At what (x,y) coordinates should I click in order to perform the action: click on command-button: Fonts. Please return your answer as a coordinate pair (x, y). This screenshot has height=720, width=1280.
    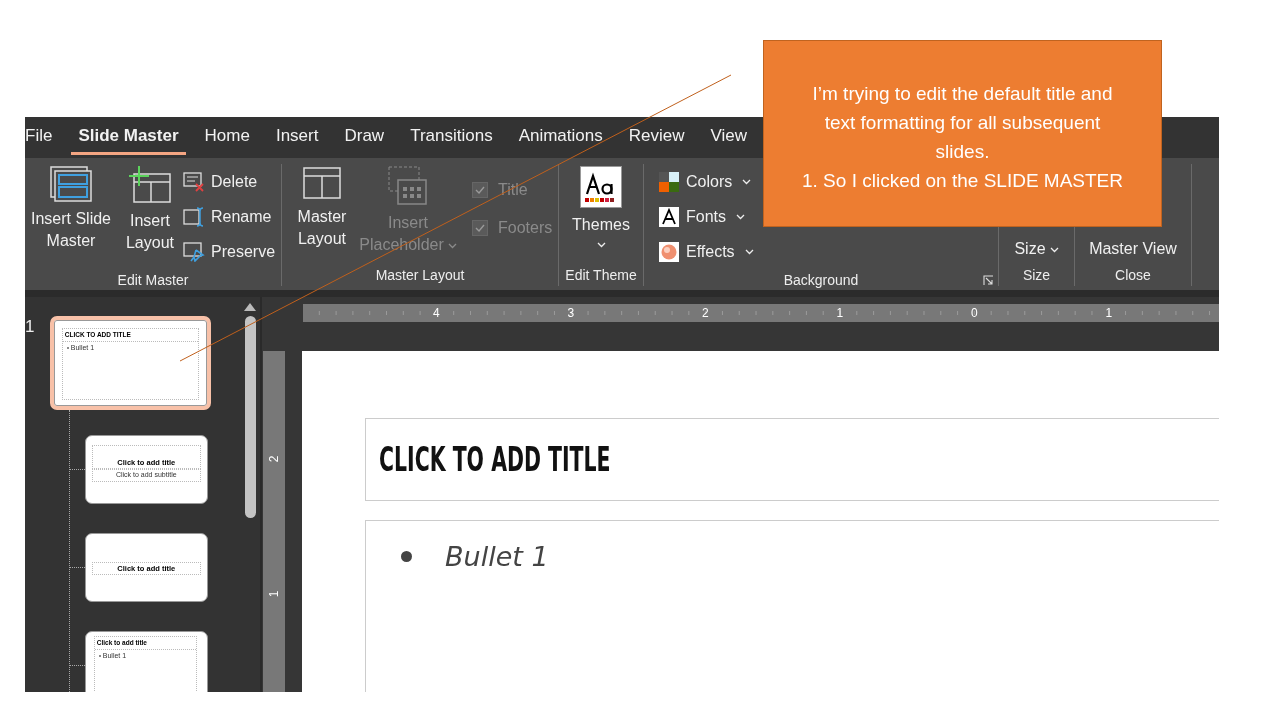
    Looking at the image, I should click on (706, 216).